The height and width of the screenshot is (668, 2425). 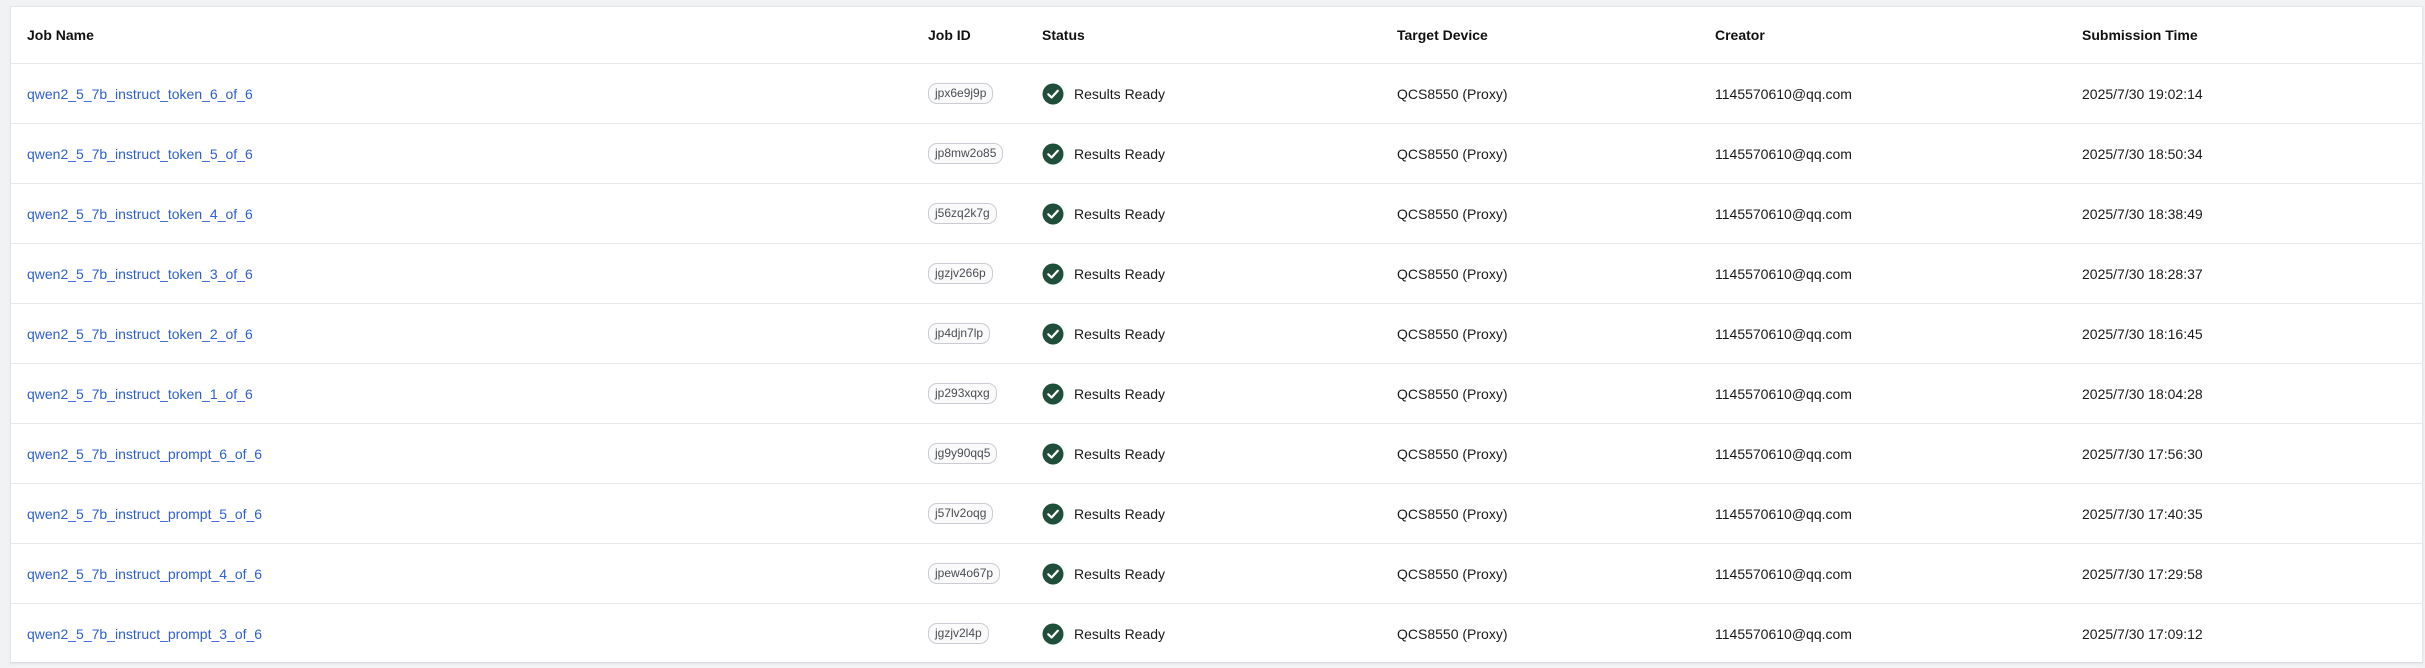 I want to click on job-name-link: qwen2_5_7b_instruct_token_6_of_6, so click(x=140, y=94).